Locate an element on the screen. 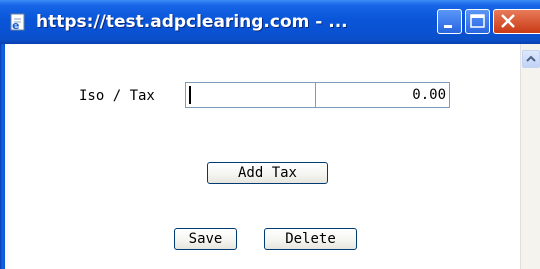  ie-page-icon: e is located at coordinates (17, 22).